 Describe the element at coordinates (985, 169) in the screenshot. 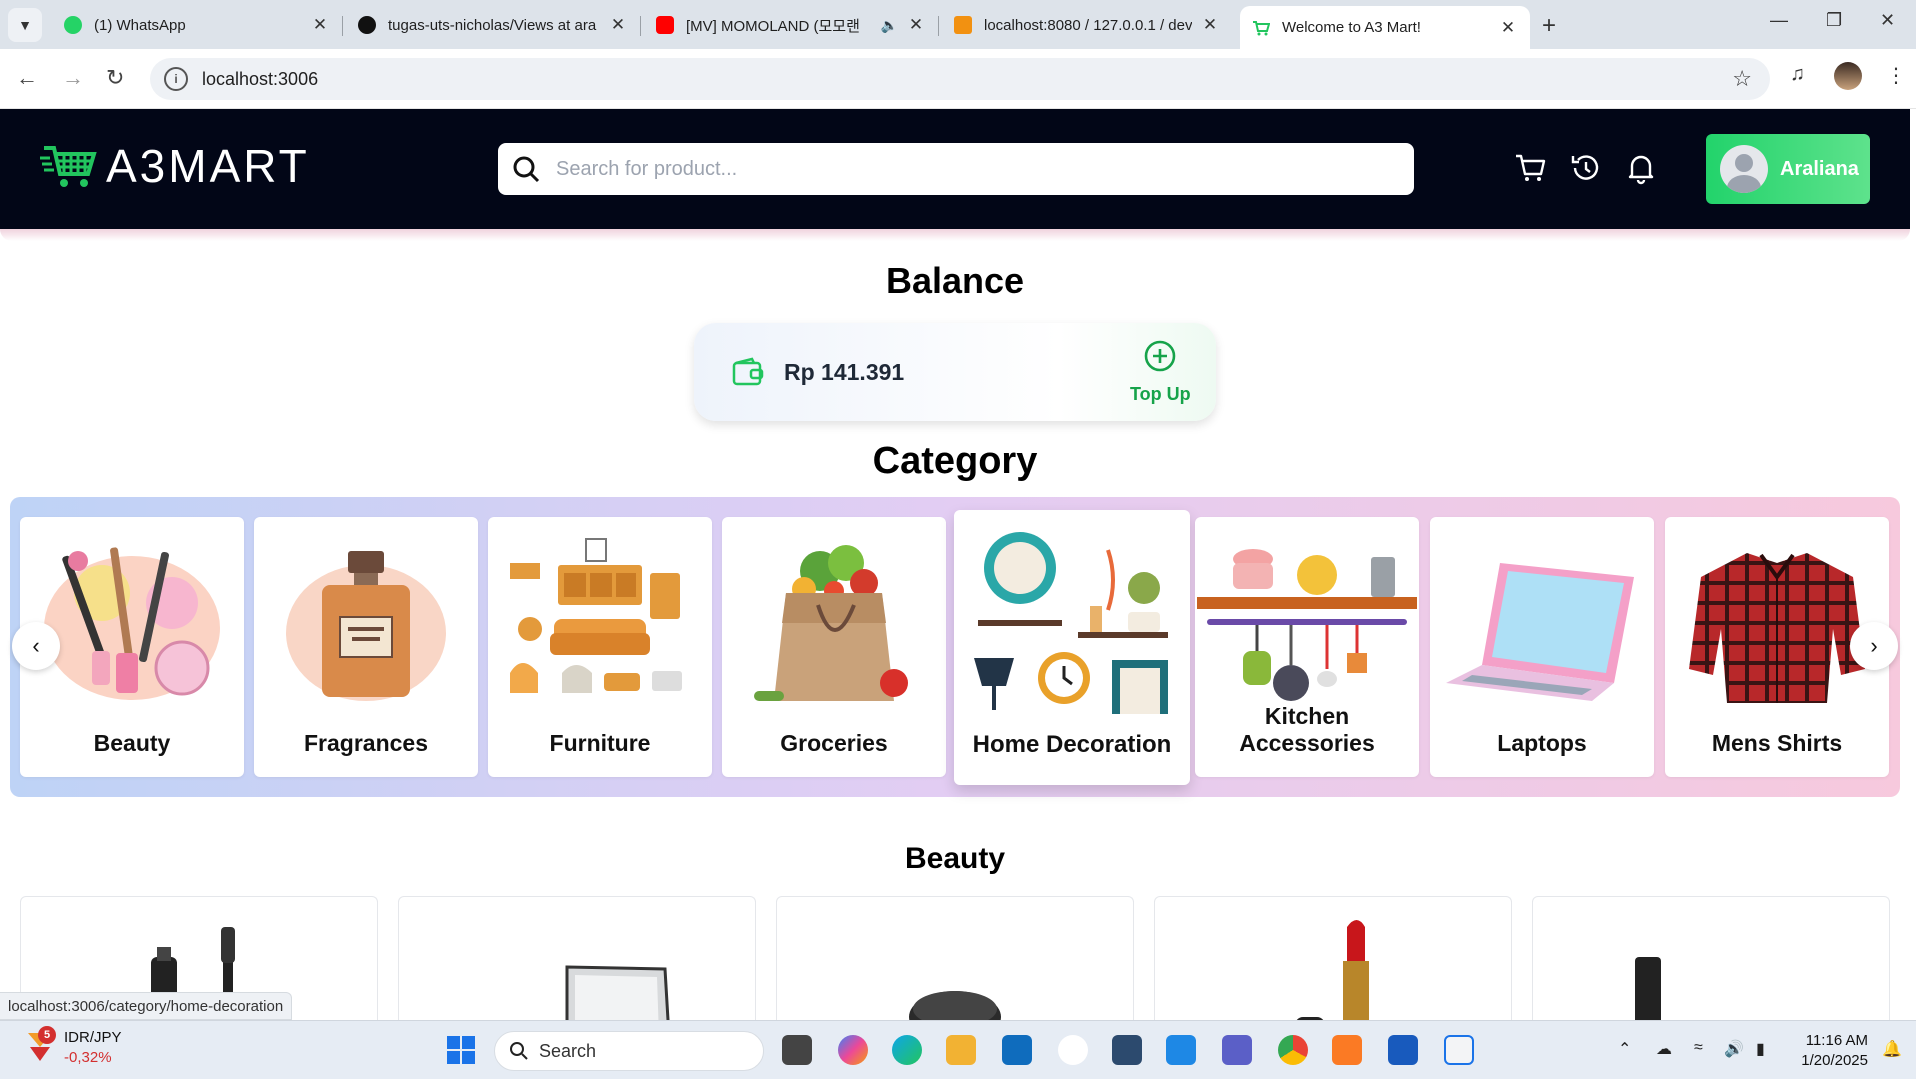

I see `search-input` at that location.